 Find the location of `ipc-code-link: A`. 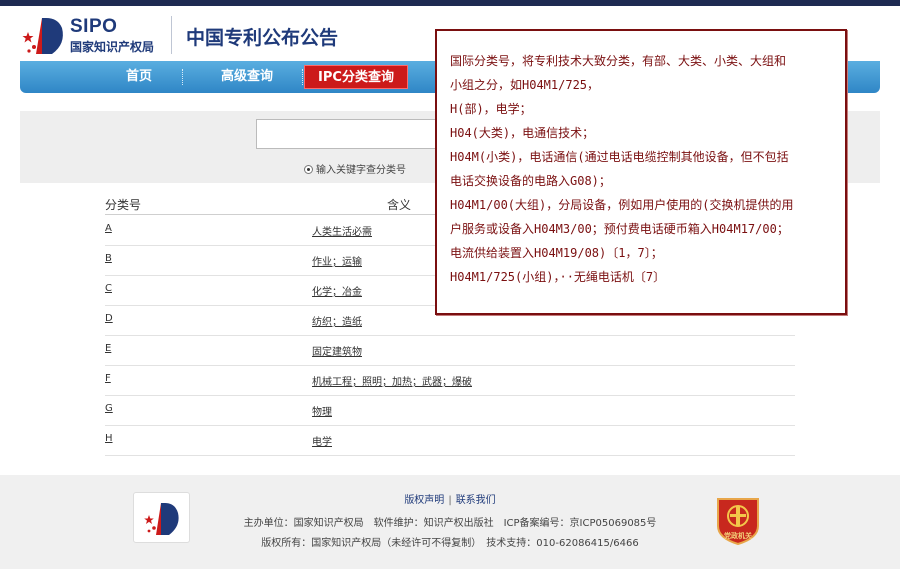

ipc-code-link: A is located at coordinates (108, 228).